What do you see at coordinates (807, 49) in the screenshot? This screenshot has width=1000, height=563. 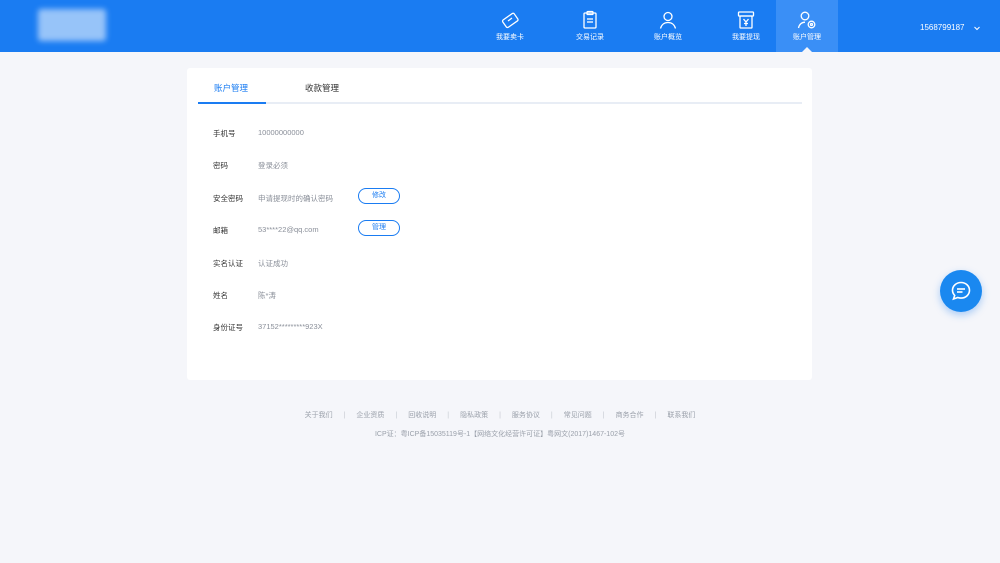 I see `active-indicator` at bounding box center [807, 49].